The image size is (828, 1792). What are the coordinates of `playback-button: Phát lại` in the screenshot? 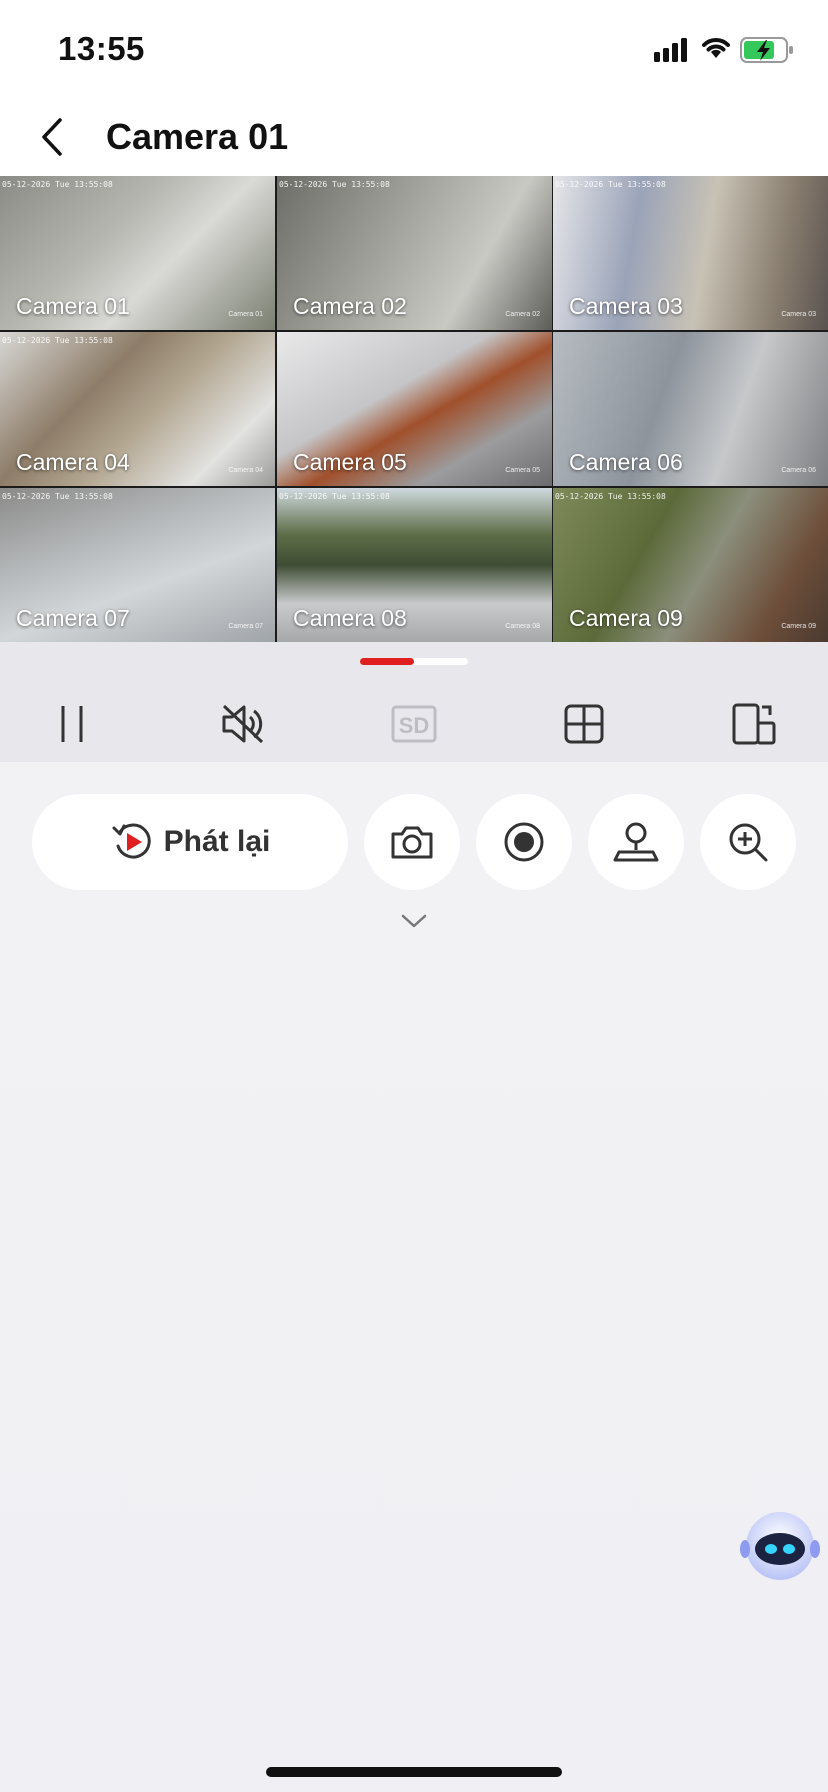 It's located at (190, 842).